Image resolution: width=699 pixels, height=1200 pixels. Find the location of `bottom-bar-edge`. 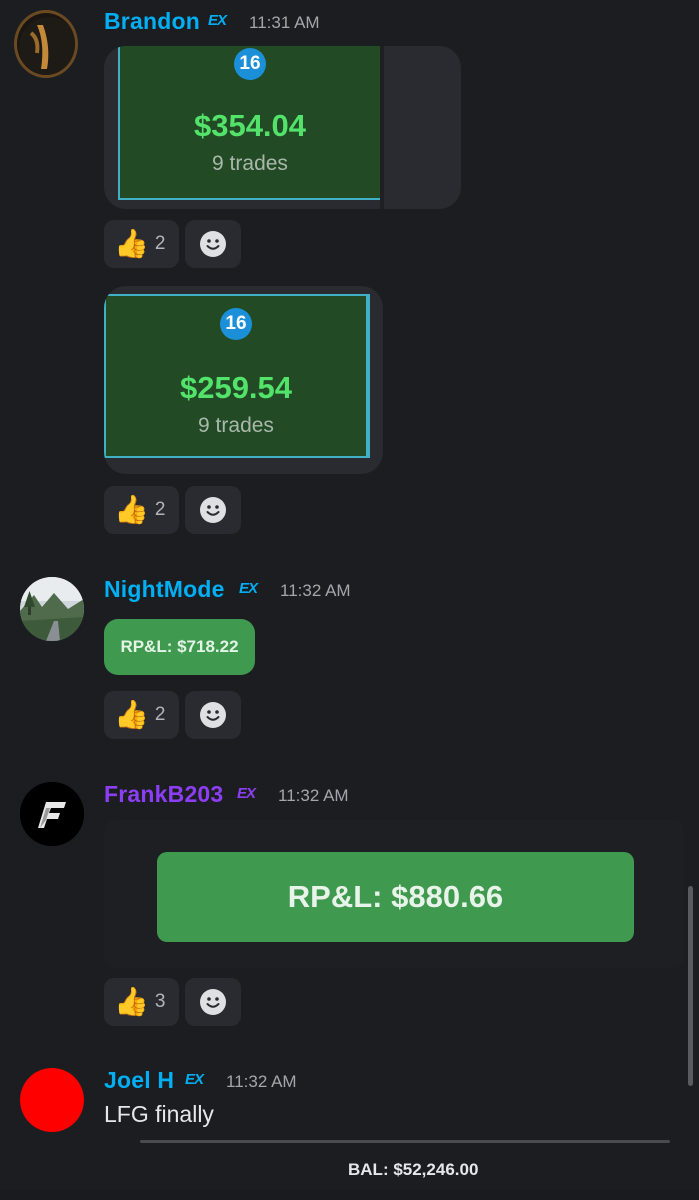

bottom-bar-edge is located at coordinates (349, 1195).